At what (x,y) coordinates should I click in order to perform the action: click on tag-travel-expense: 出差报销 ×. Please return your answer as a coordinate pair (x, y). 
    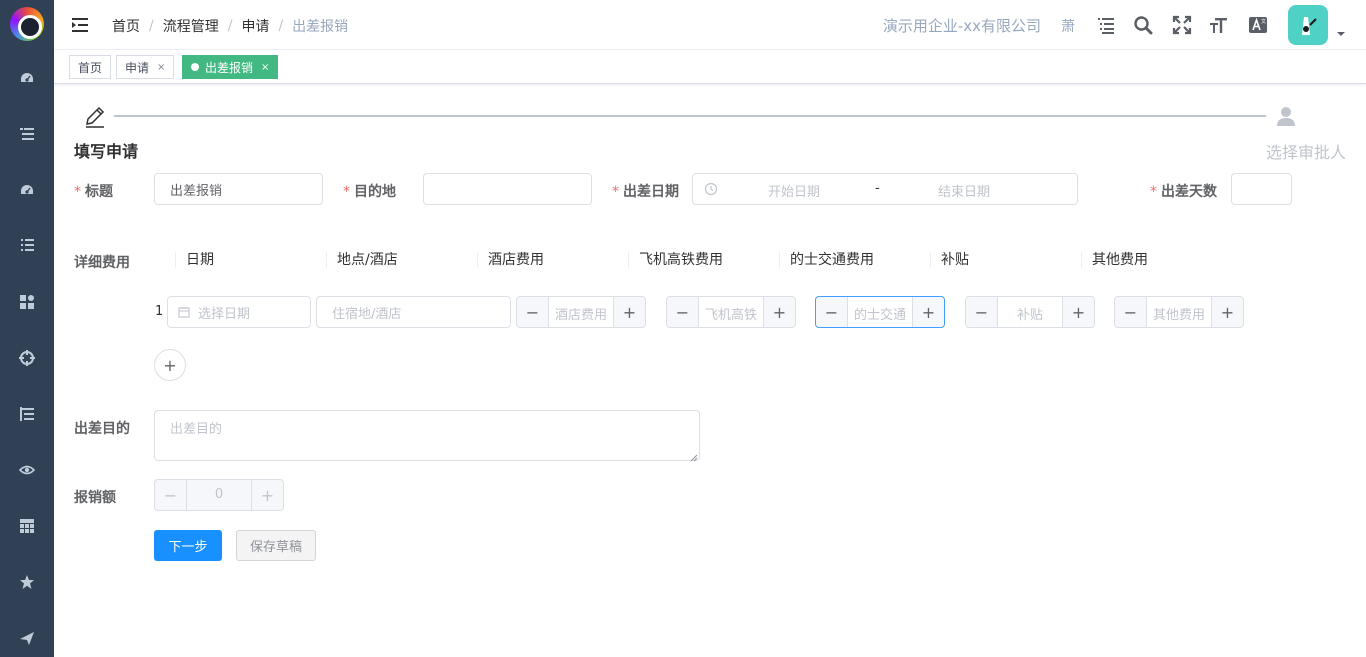
    Looking at the image, I should click on (230, 67).